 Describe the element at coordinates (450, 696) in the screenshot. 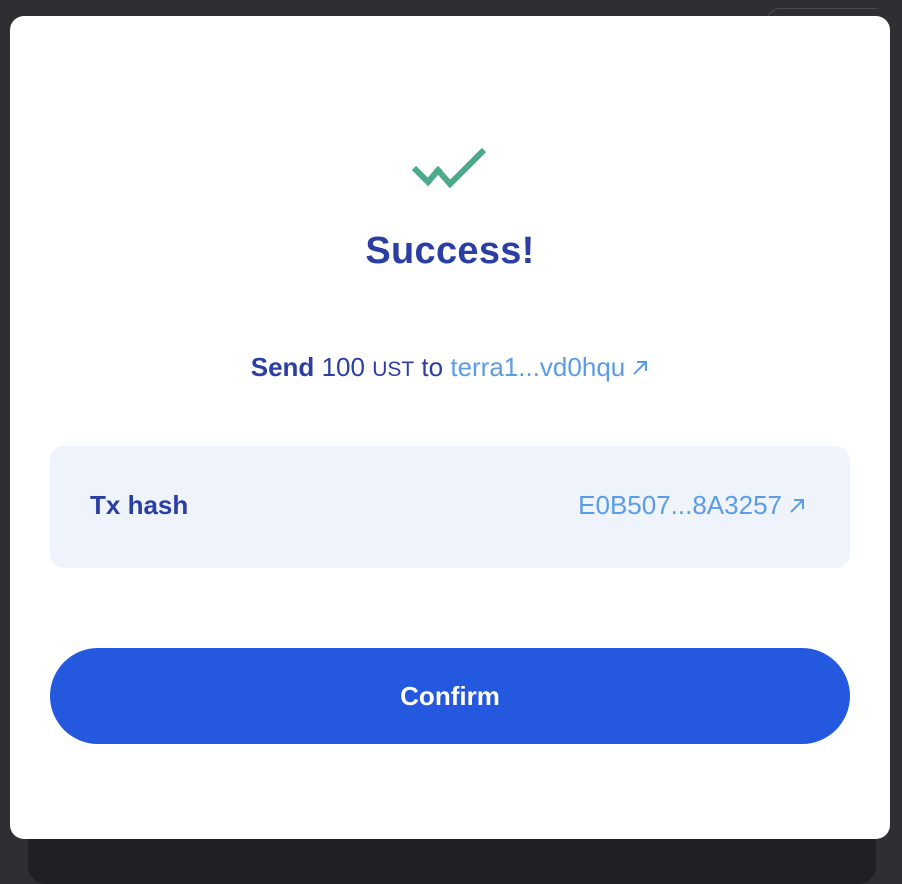

I see `confirm-button: Confirm` at that location.